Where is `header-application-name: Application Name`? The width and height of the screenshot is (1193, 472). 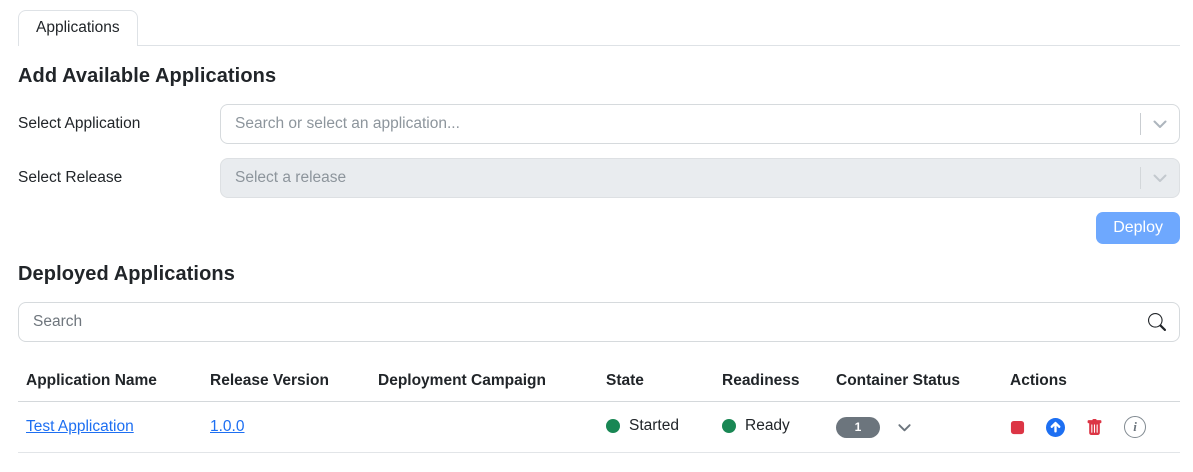 header-application-name: Application Name is located at coordinates (110, 385).